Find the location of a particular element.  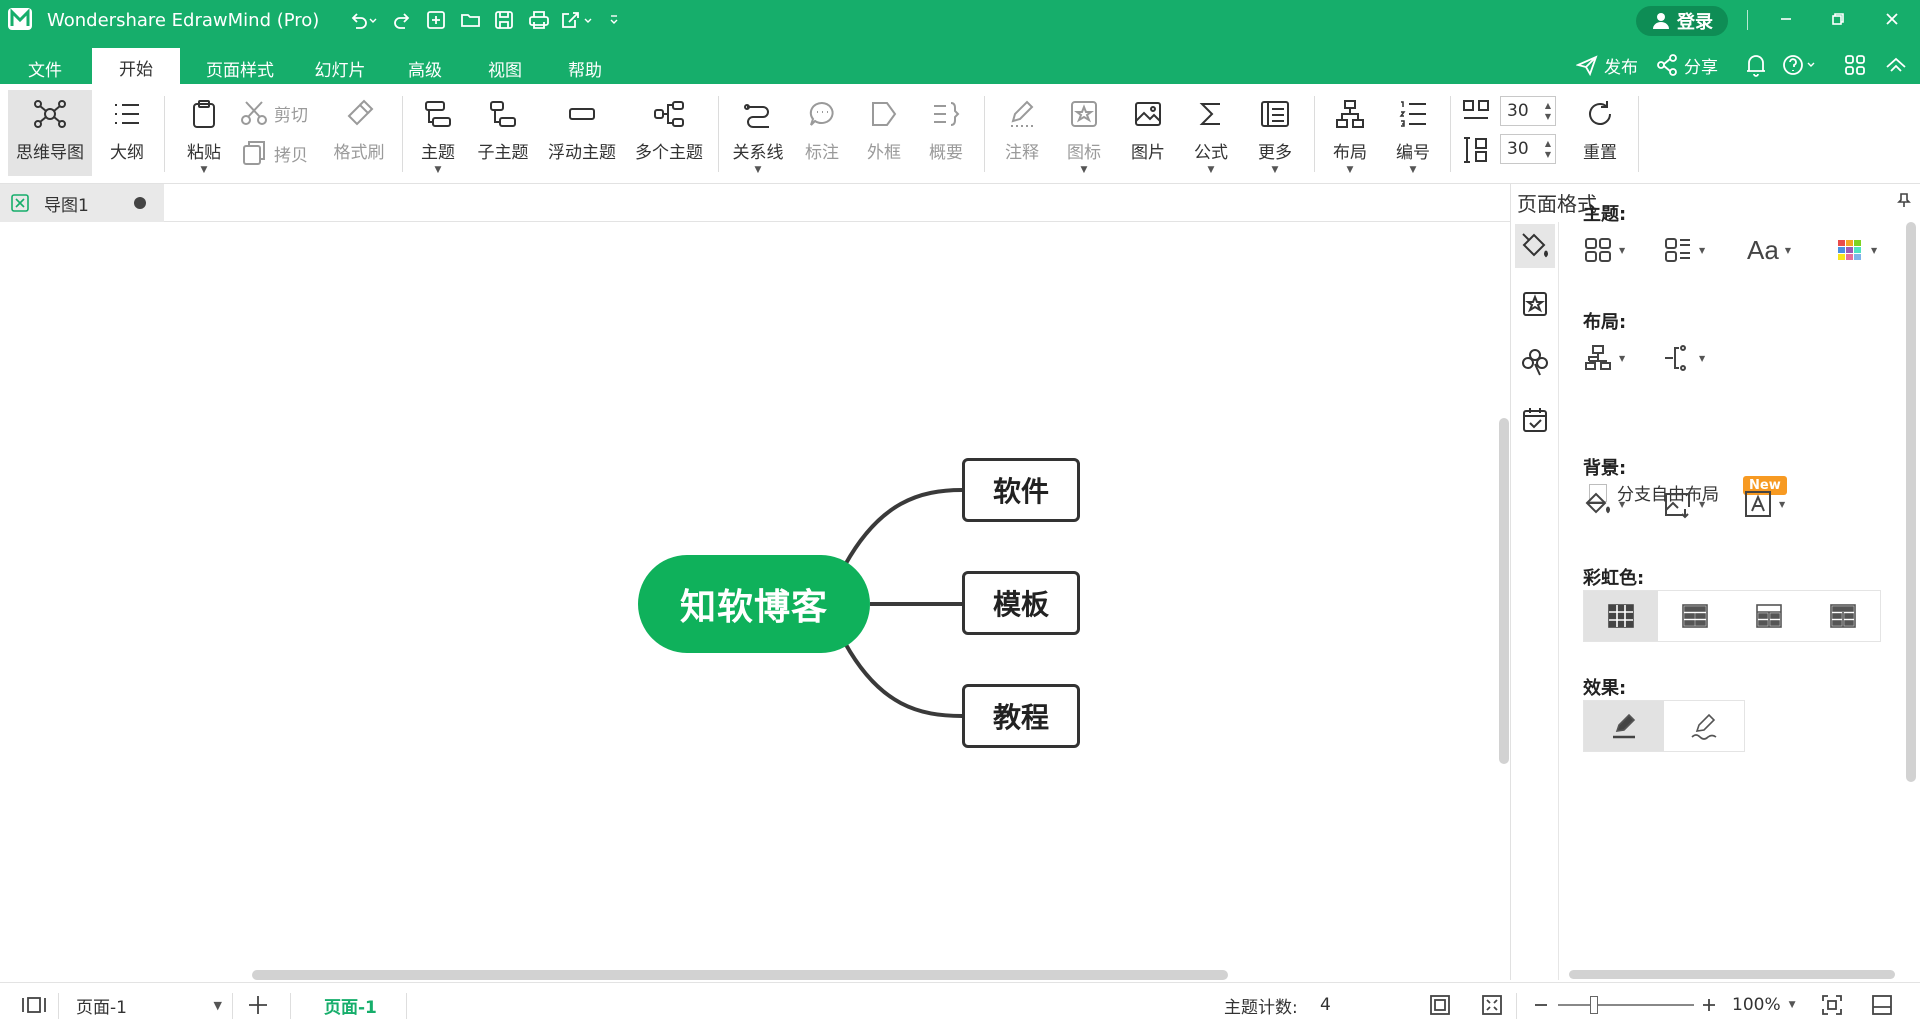

summary-button: 概要 is located at coordinates (946, 133).